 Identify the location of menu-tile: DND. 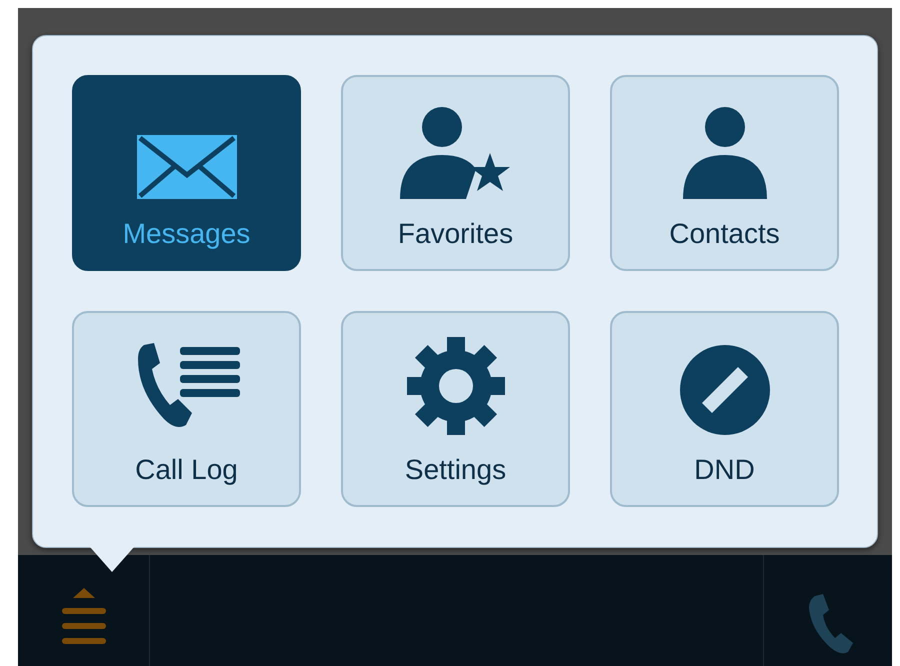
(724, 409).